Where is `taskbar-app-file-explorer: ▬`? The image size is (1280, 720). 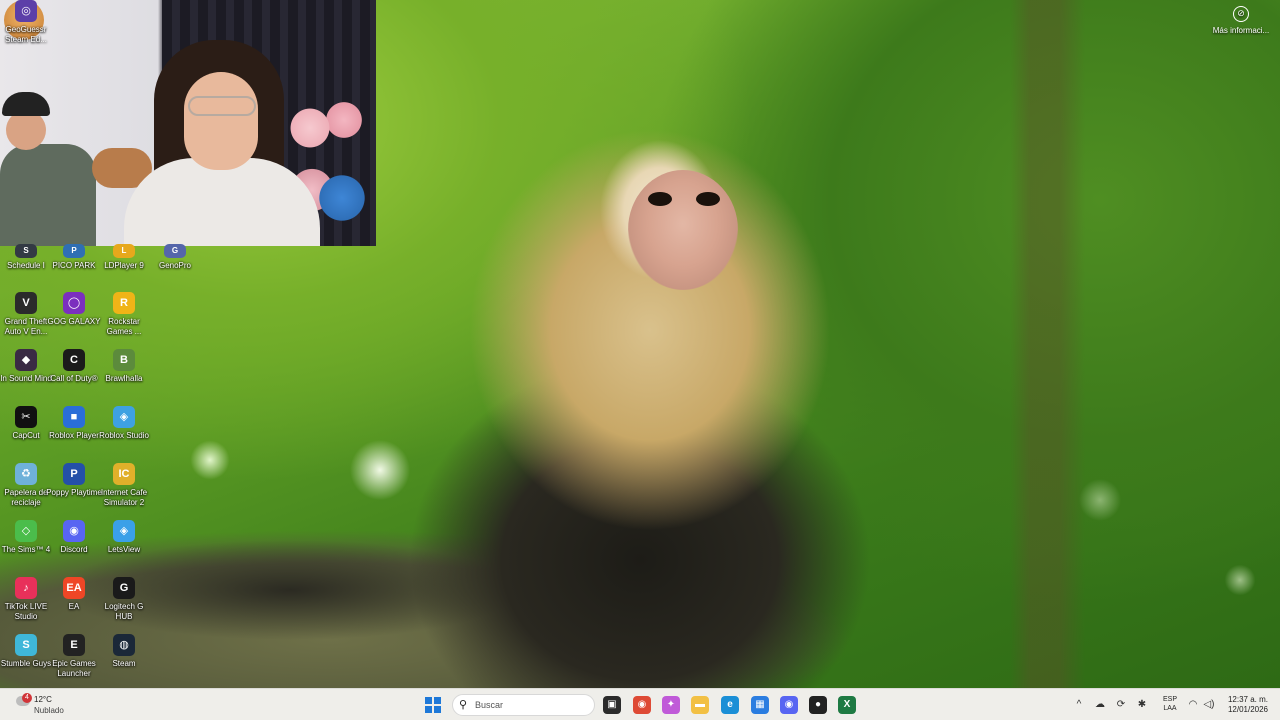 taskbar-app-file-explorer: ▬ is located at coordinates (700, 705).